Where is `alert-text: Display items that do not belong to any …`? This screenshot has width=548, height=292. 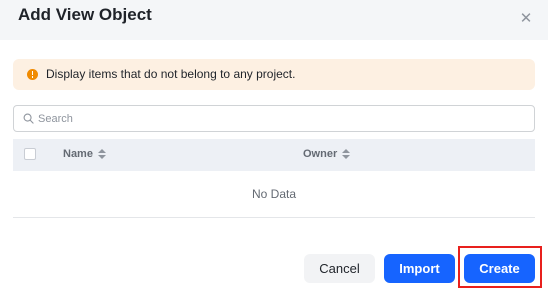 alert-text: Display items that do not belong to any … is located at coordinates (171, 74).